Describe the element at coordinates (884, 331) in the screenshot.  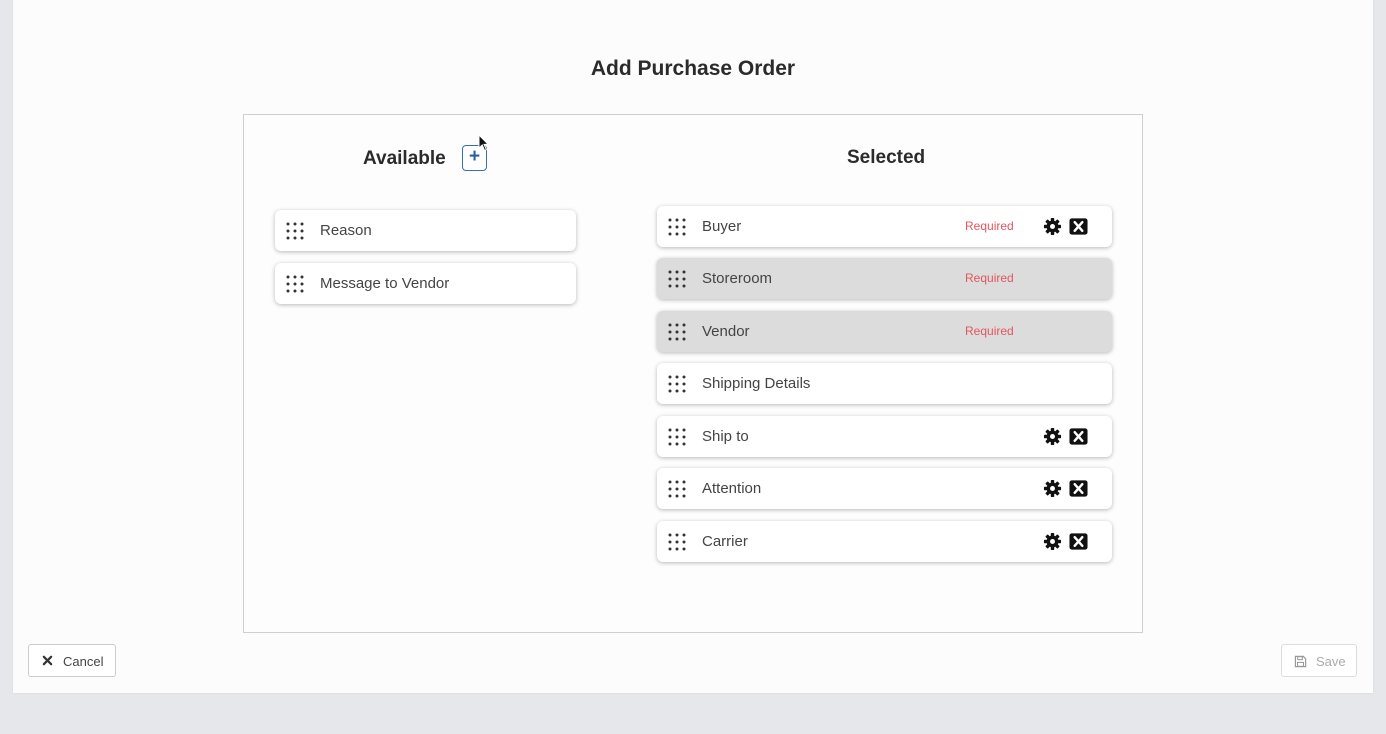
I see `selected-item: Vendor Required` at that location.